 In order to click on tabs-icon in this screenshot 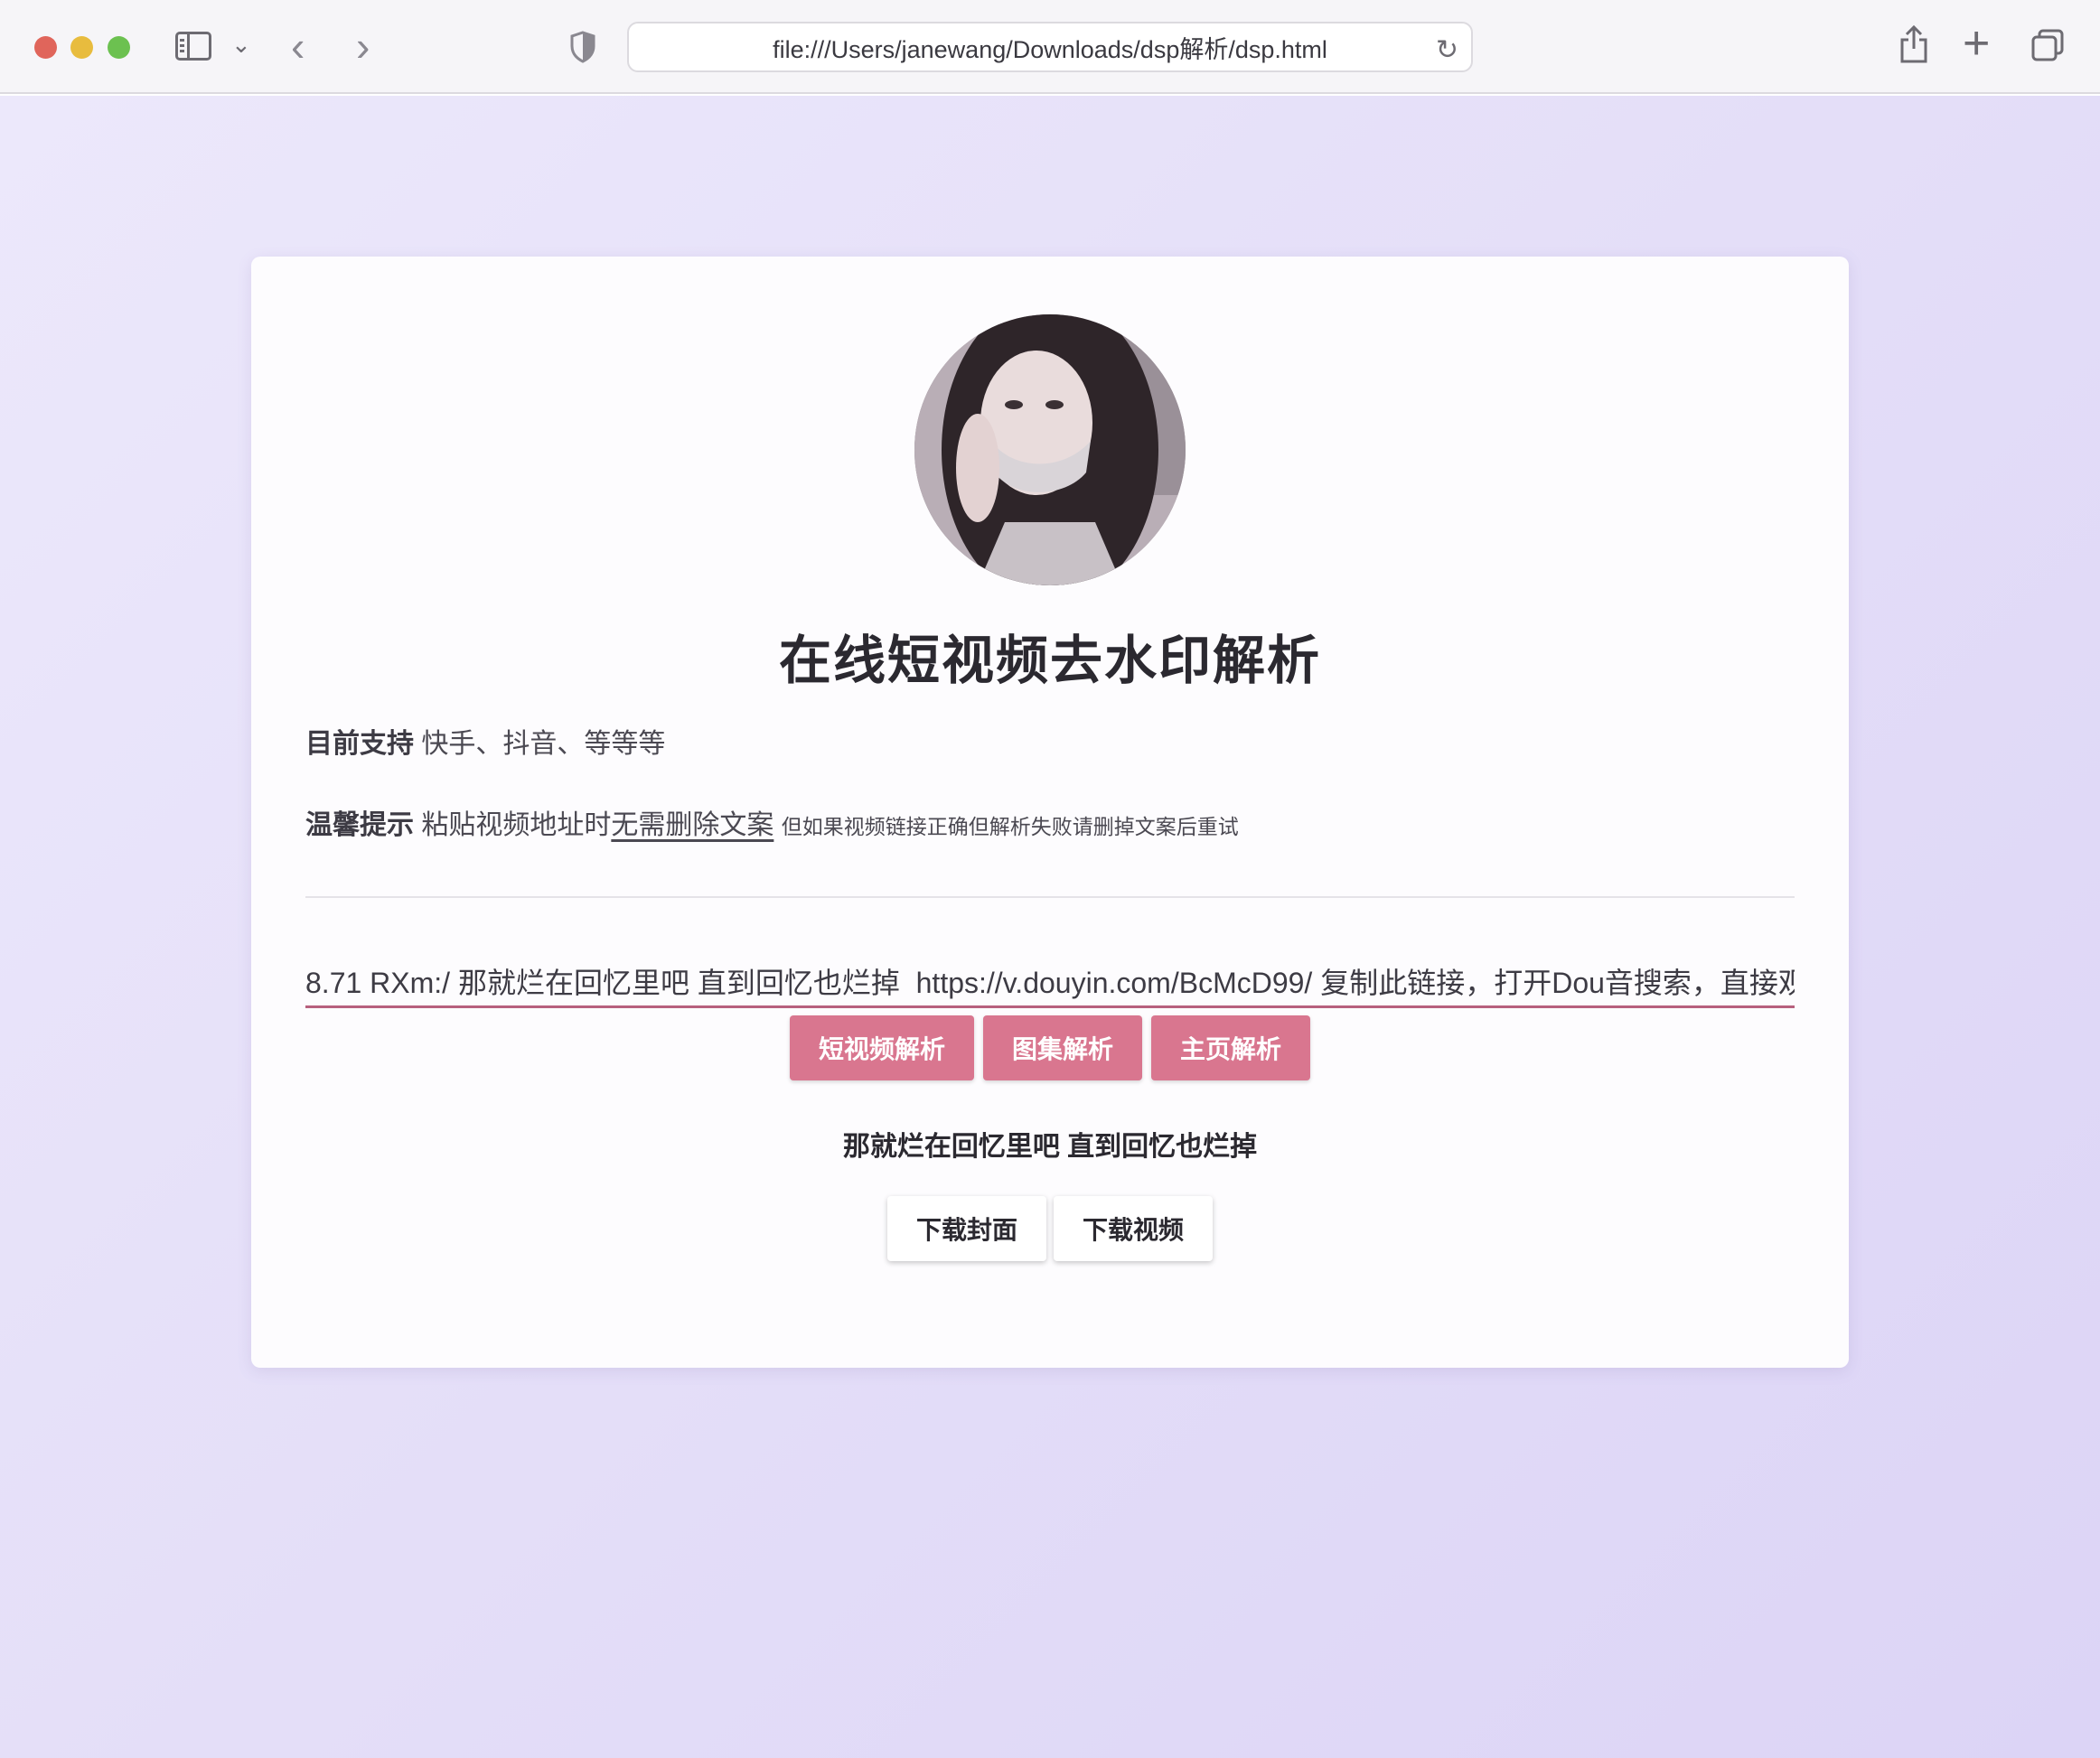, I will do `click(2048, 45)`.